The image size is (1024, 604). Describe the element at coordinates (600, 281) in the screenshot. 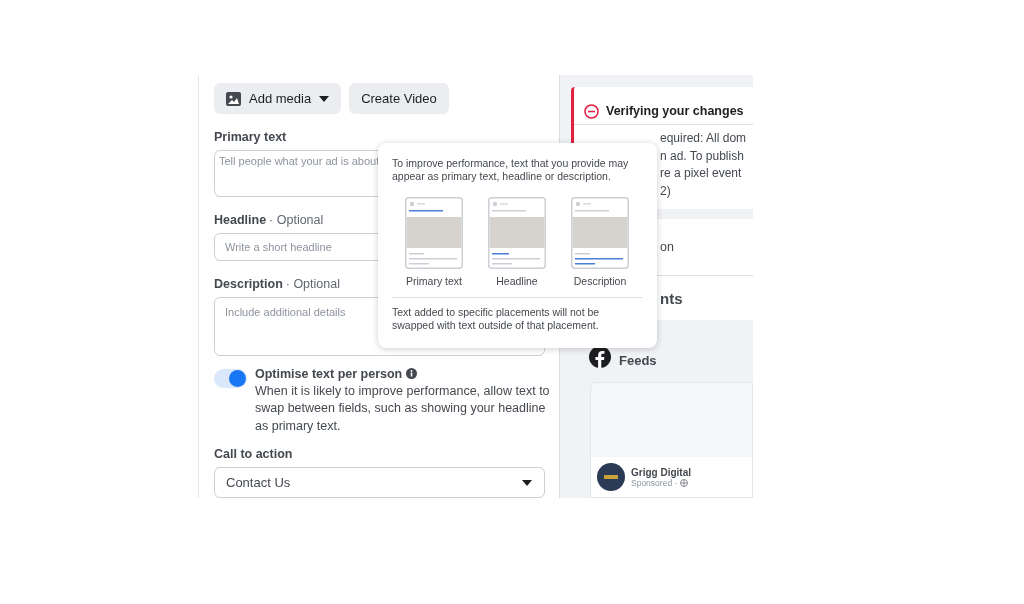

I see `thumbnail-label: Description` at that location.